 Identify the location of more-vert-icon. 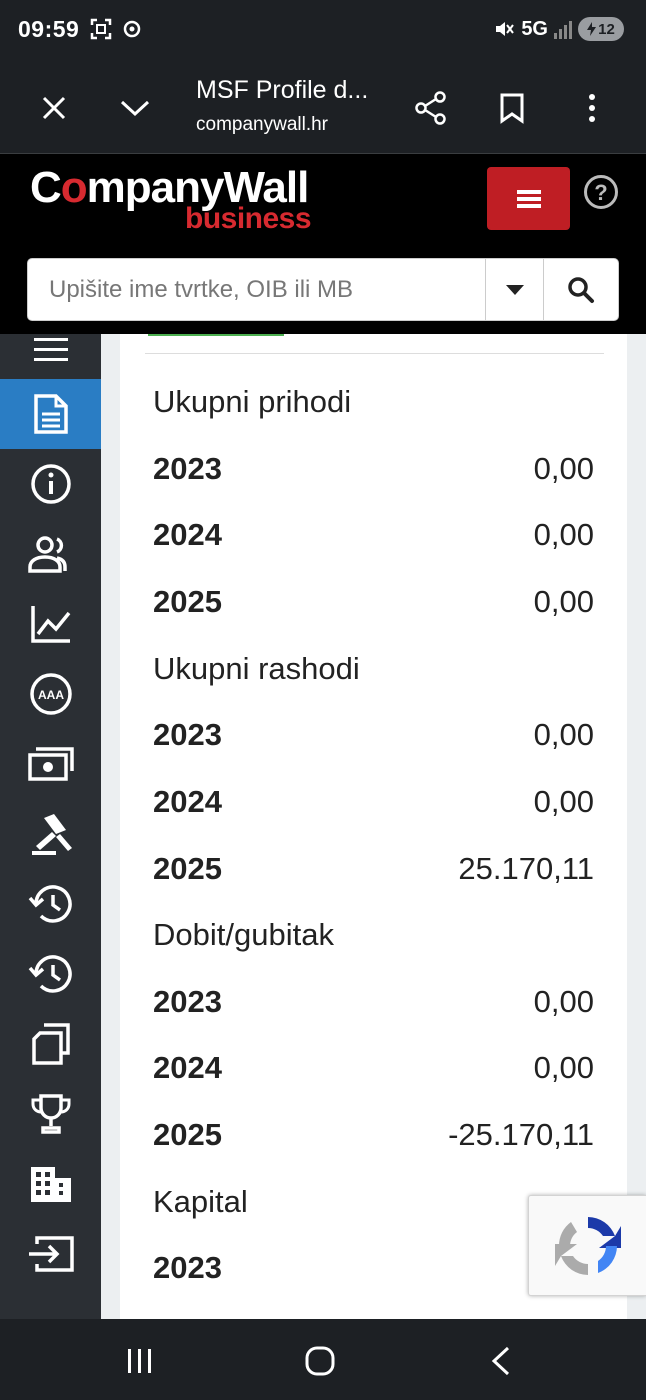
(592, 108).